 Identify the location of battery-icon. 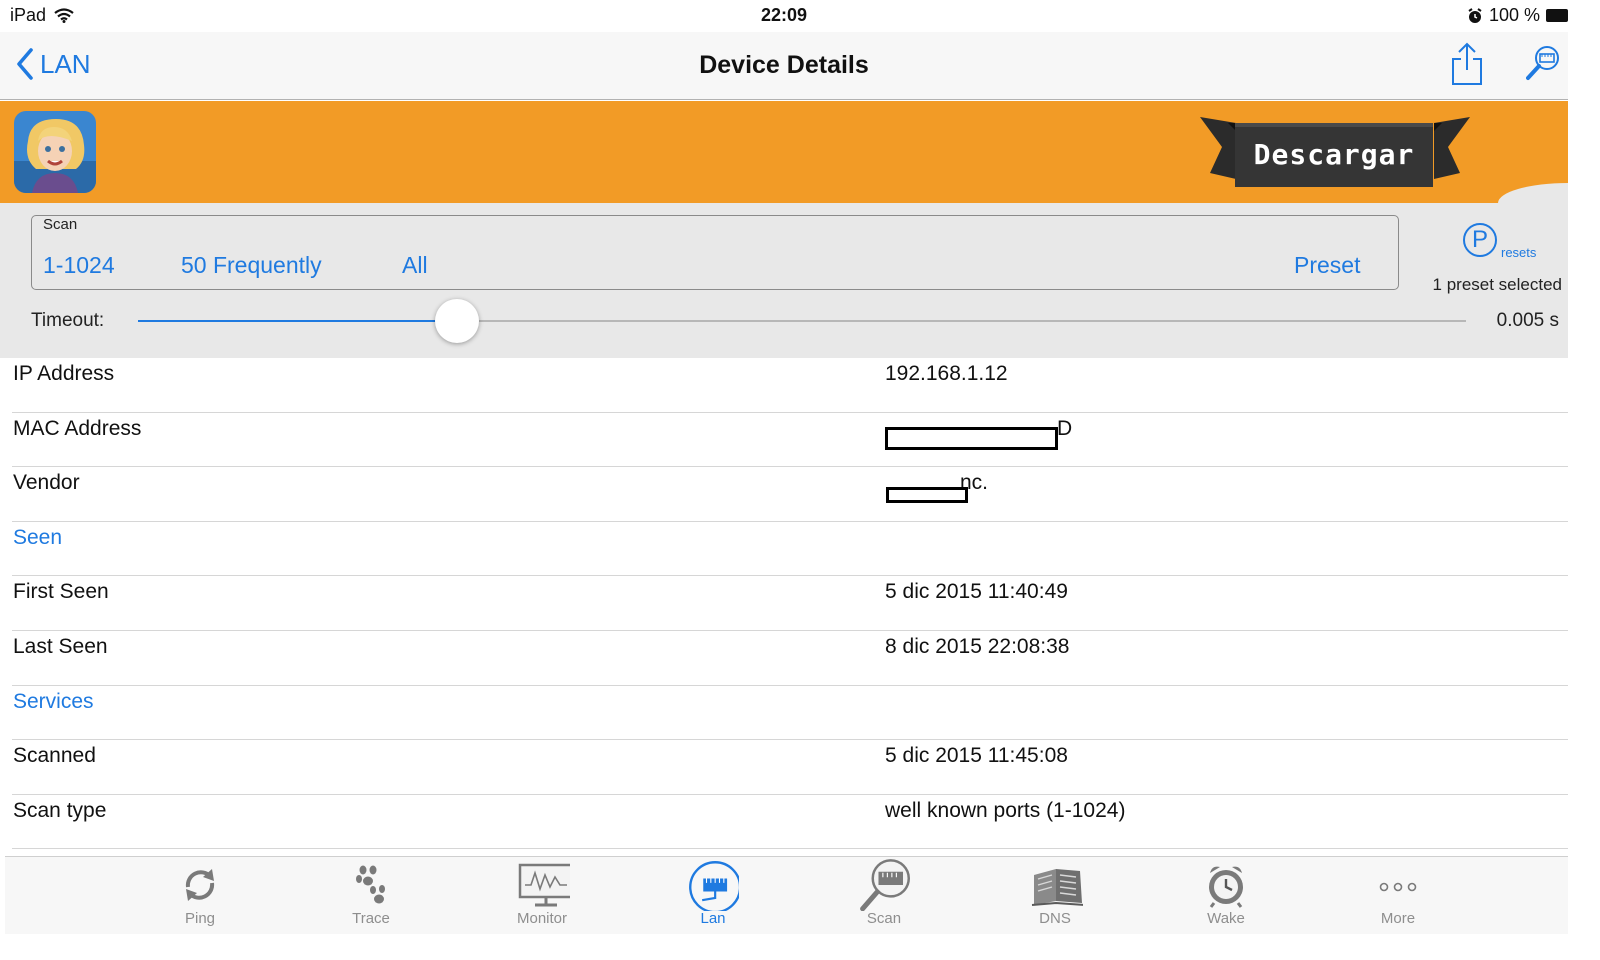
(1557, 15).